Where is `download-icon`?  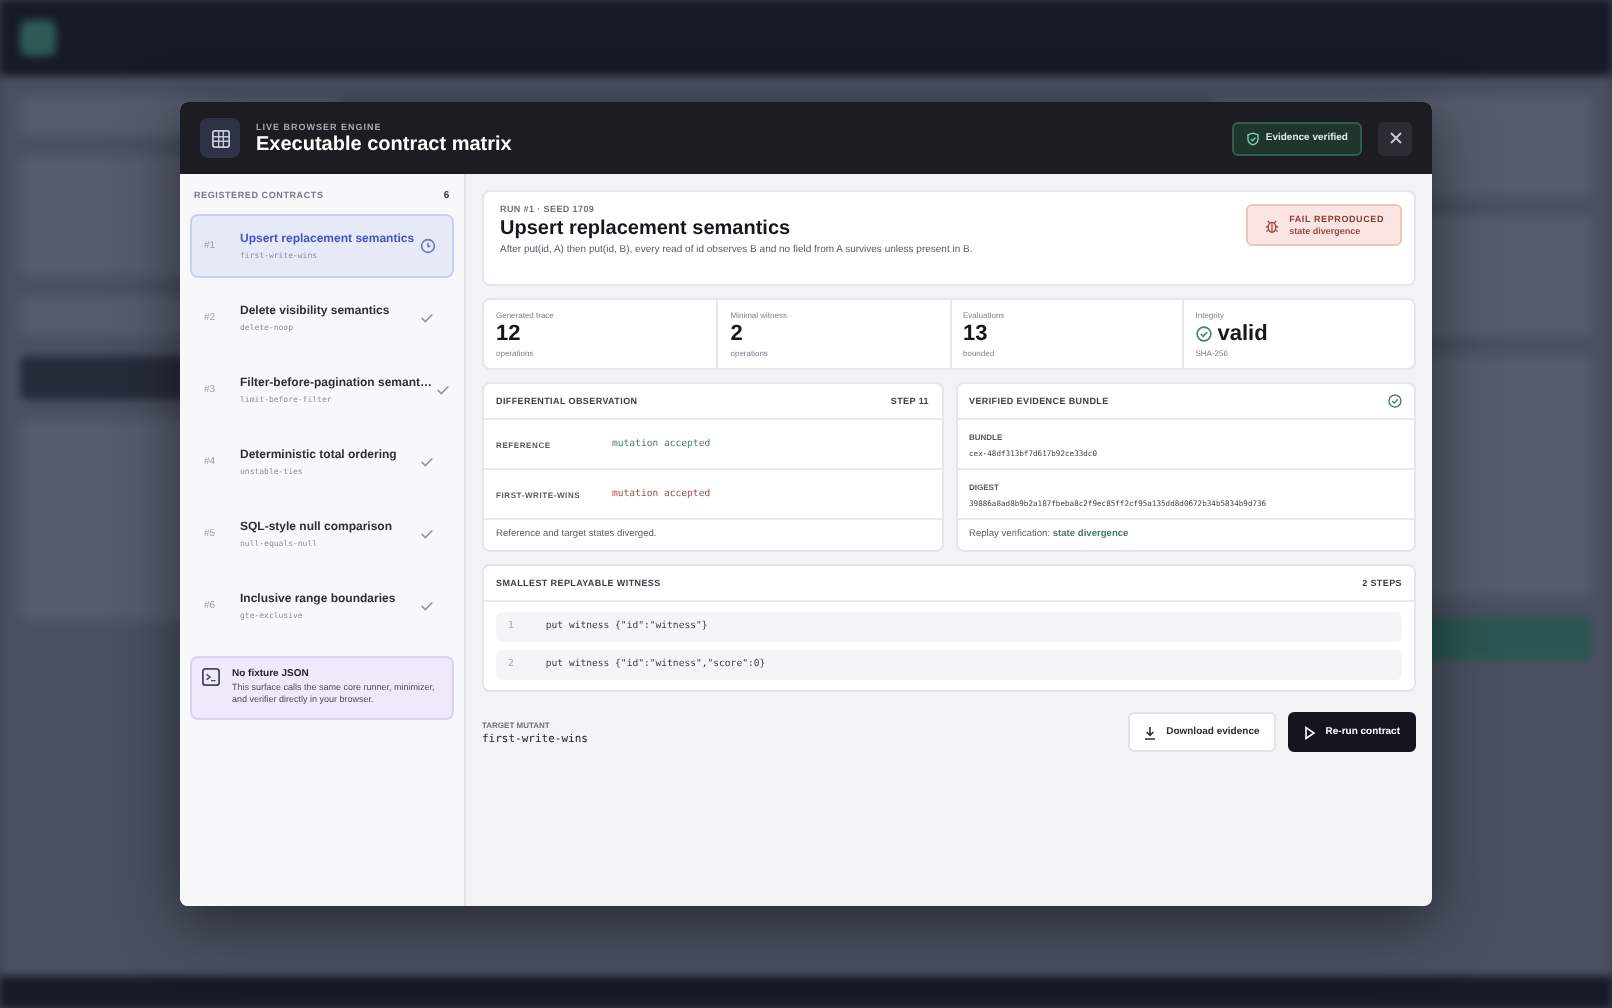
download-icon is located at coordinates (1150, 732).